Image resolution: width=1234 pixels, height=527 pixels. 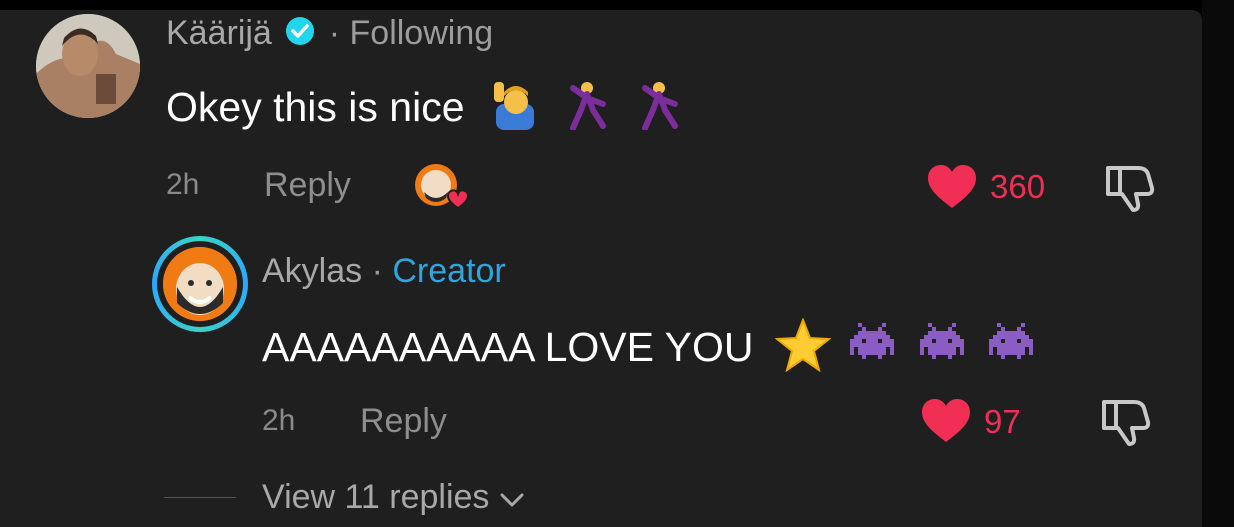 I want to click on background-edge, so click(x=1218, y=263).